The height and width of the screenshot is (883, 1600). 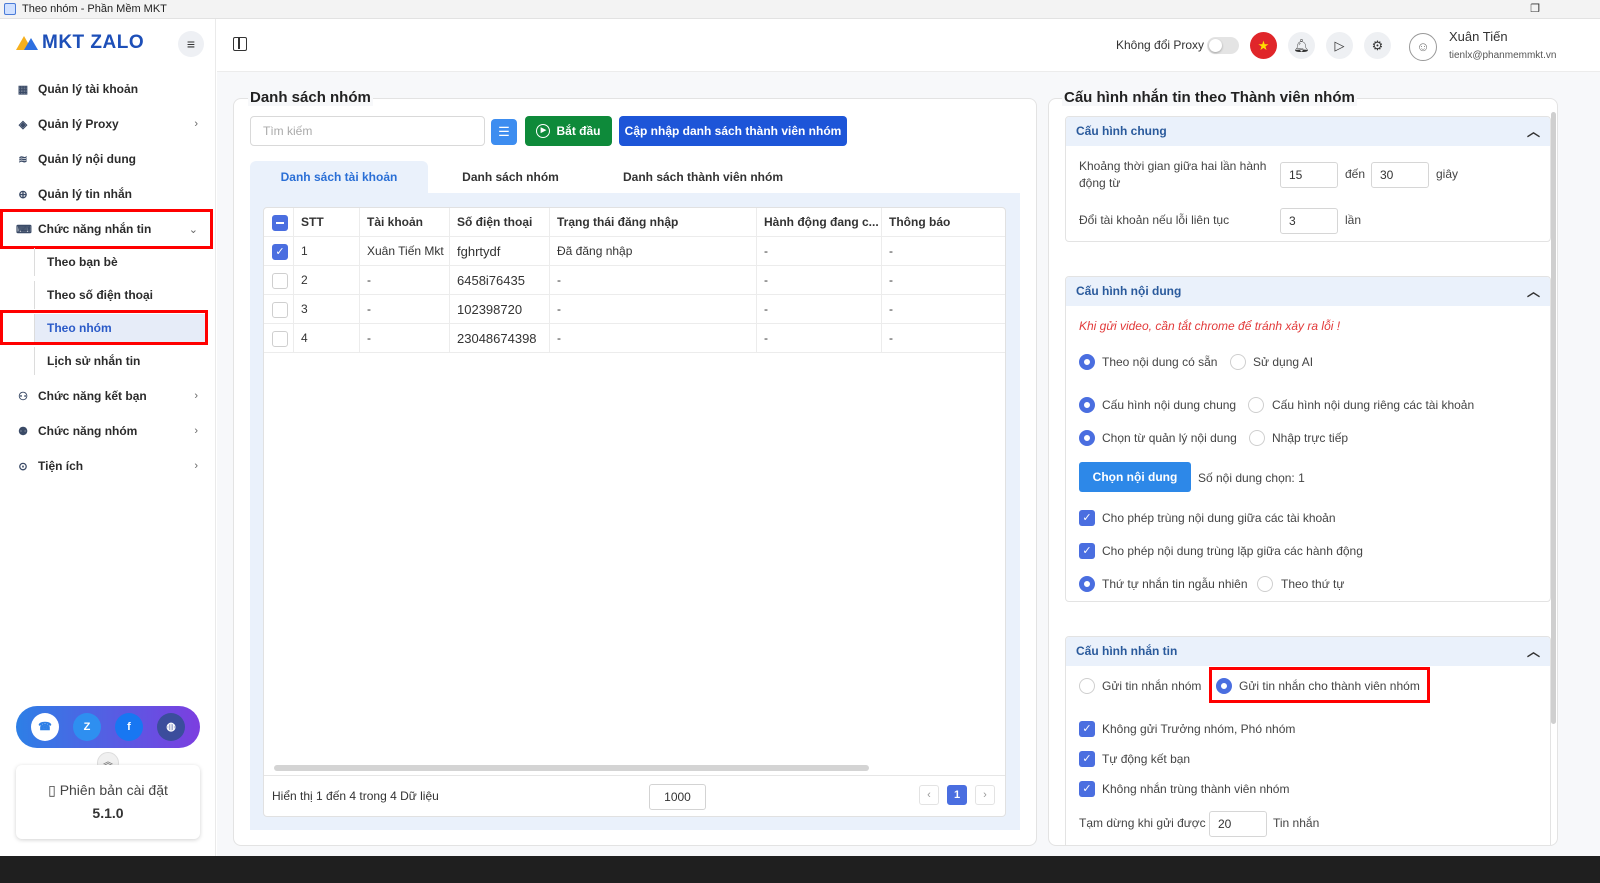 What do you see at coordinates (1309, 221) in the screenshot?
I see `switch-account-input: 3` at bounding box center [1309, 221].